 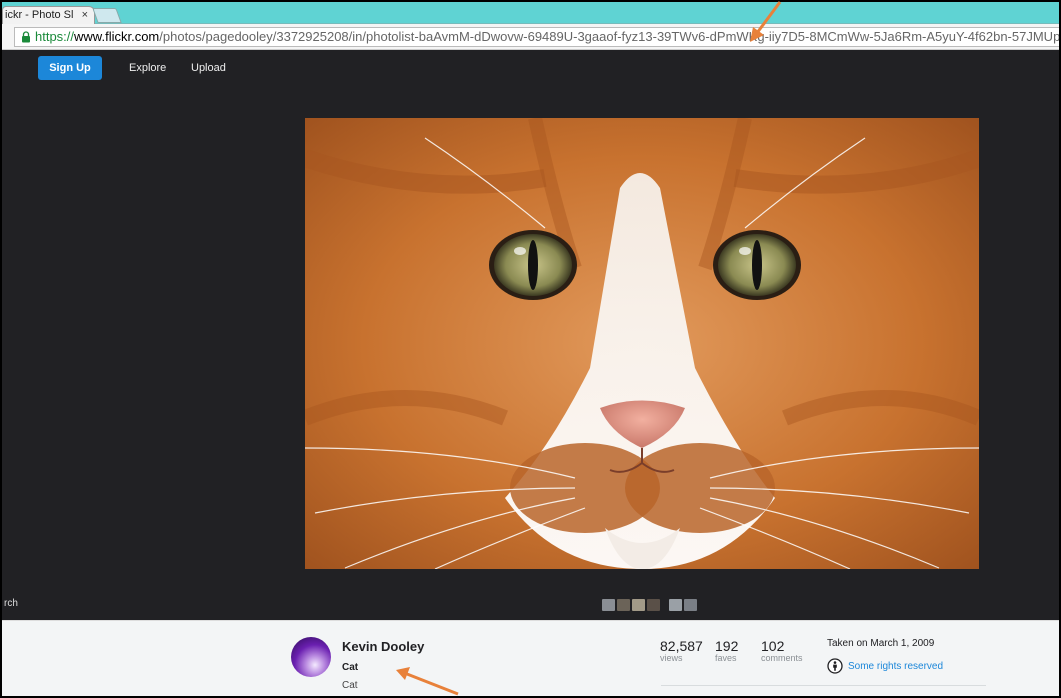 I want to click on site-header: Sign Up Explore Upload, so click(x=530, y=70).